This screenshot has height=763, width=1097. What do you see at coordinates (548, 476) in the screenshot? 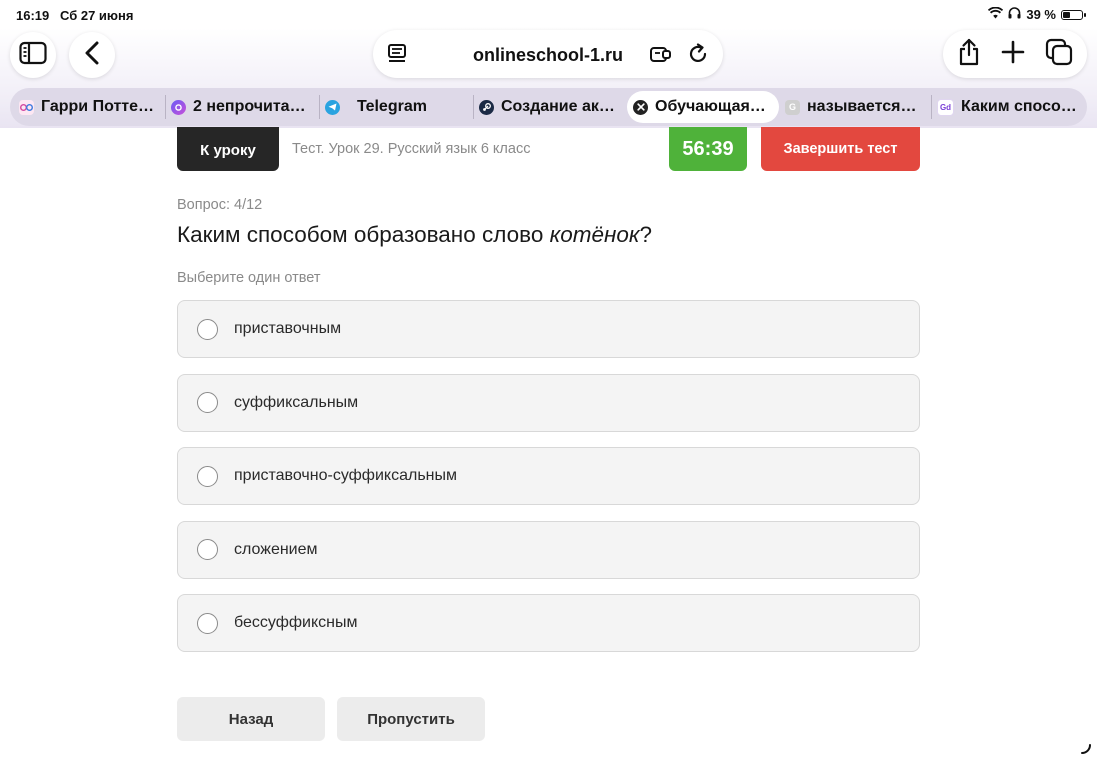
I see `answer-option: приставочно-суффиксальным` at bounding box center [548, 476].